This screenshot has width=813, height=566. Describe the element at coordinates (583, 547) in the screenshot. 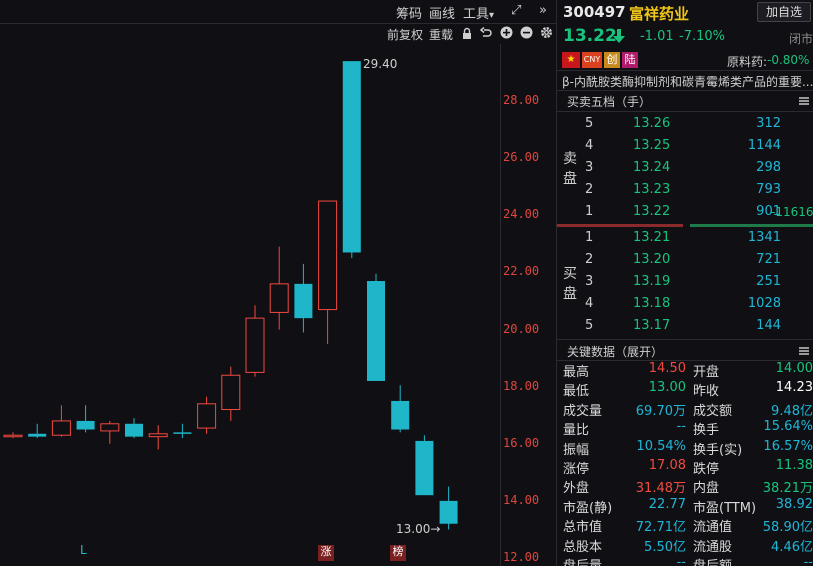

I see `key-data-label: 总股本` at that location.